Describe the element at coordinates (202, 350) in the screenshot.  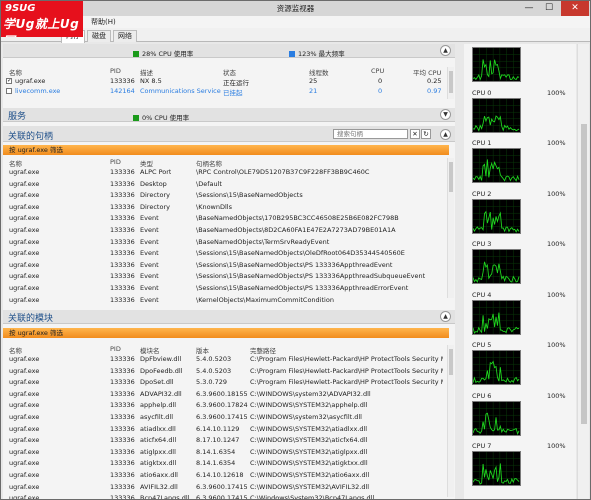
I see `col-version: 版本` at that location.